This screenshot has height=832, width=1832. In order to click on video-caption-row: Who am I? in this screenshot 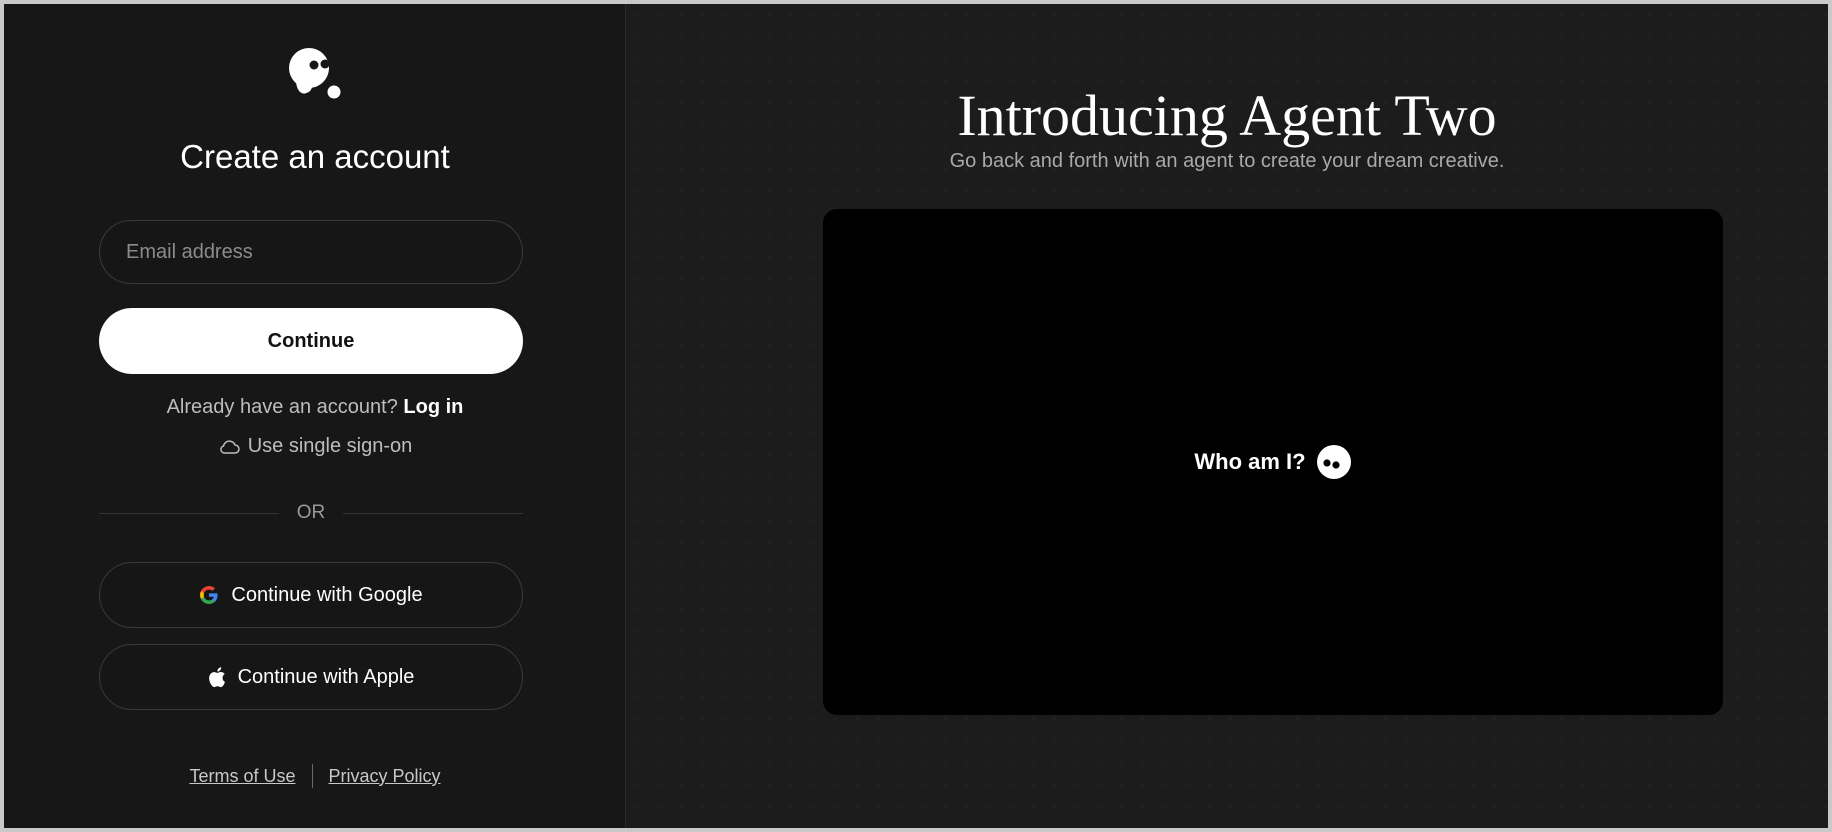, I will do `click(1272, 462)`.